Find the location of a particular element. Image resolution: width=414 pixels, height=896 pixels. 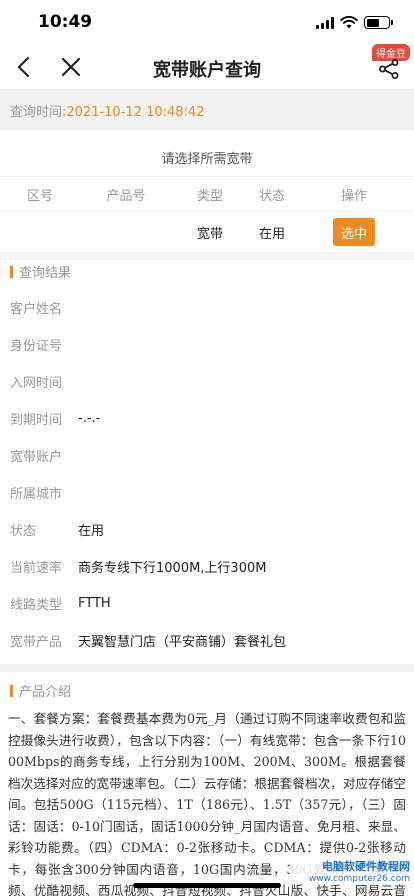

watermark-url: www.computer26.com is located at coordinates (350, 879).